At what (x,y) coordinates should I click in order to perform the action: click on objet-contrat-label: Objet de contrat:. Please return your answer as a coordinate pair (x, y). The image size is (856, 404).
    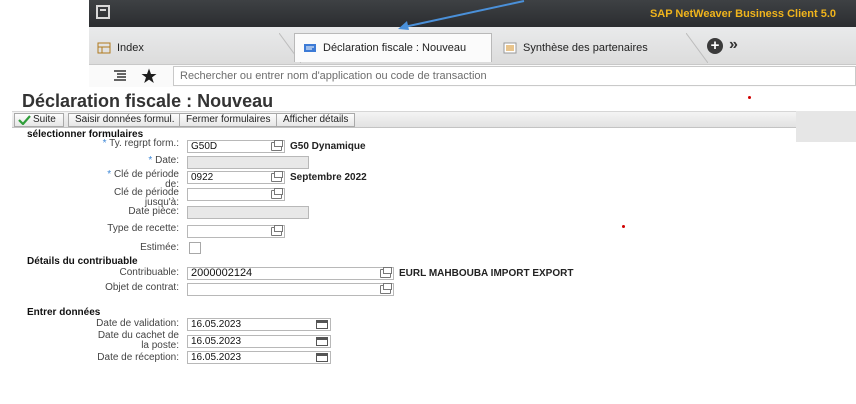
    Looking at the image, I should click on (142, 287).